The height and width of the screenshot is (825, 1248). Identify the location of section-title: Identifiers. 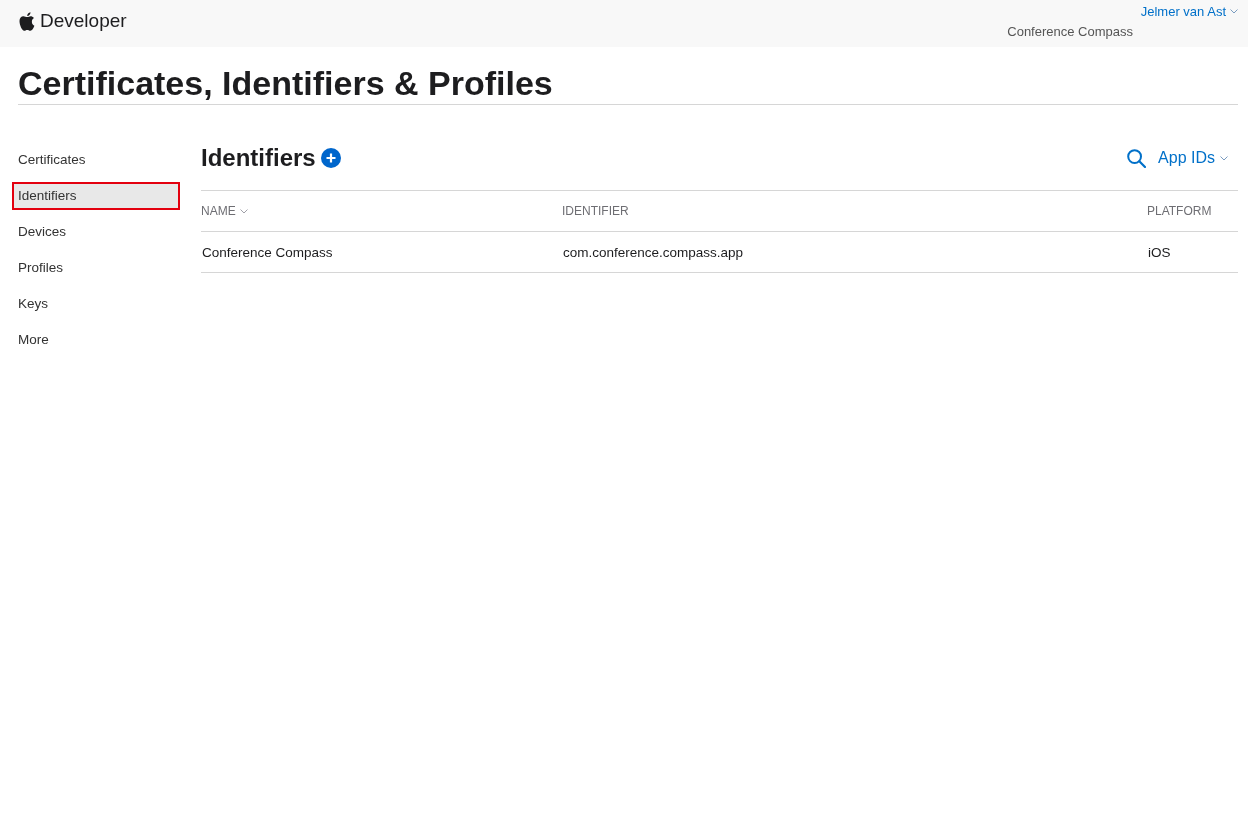
(258, 158).